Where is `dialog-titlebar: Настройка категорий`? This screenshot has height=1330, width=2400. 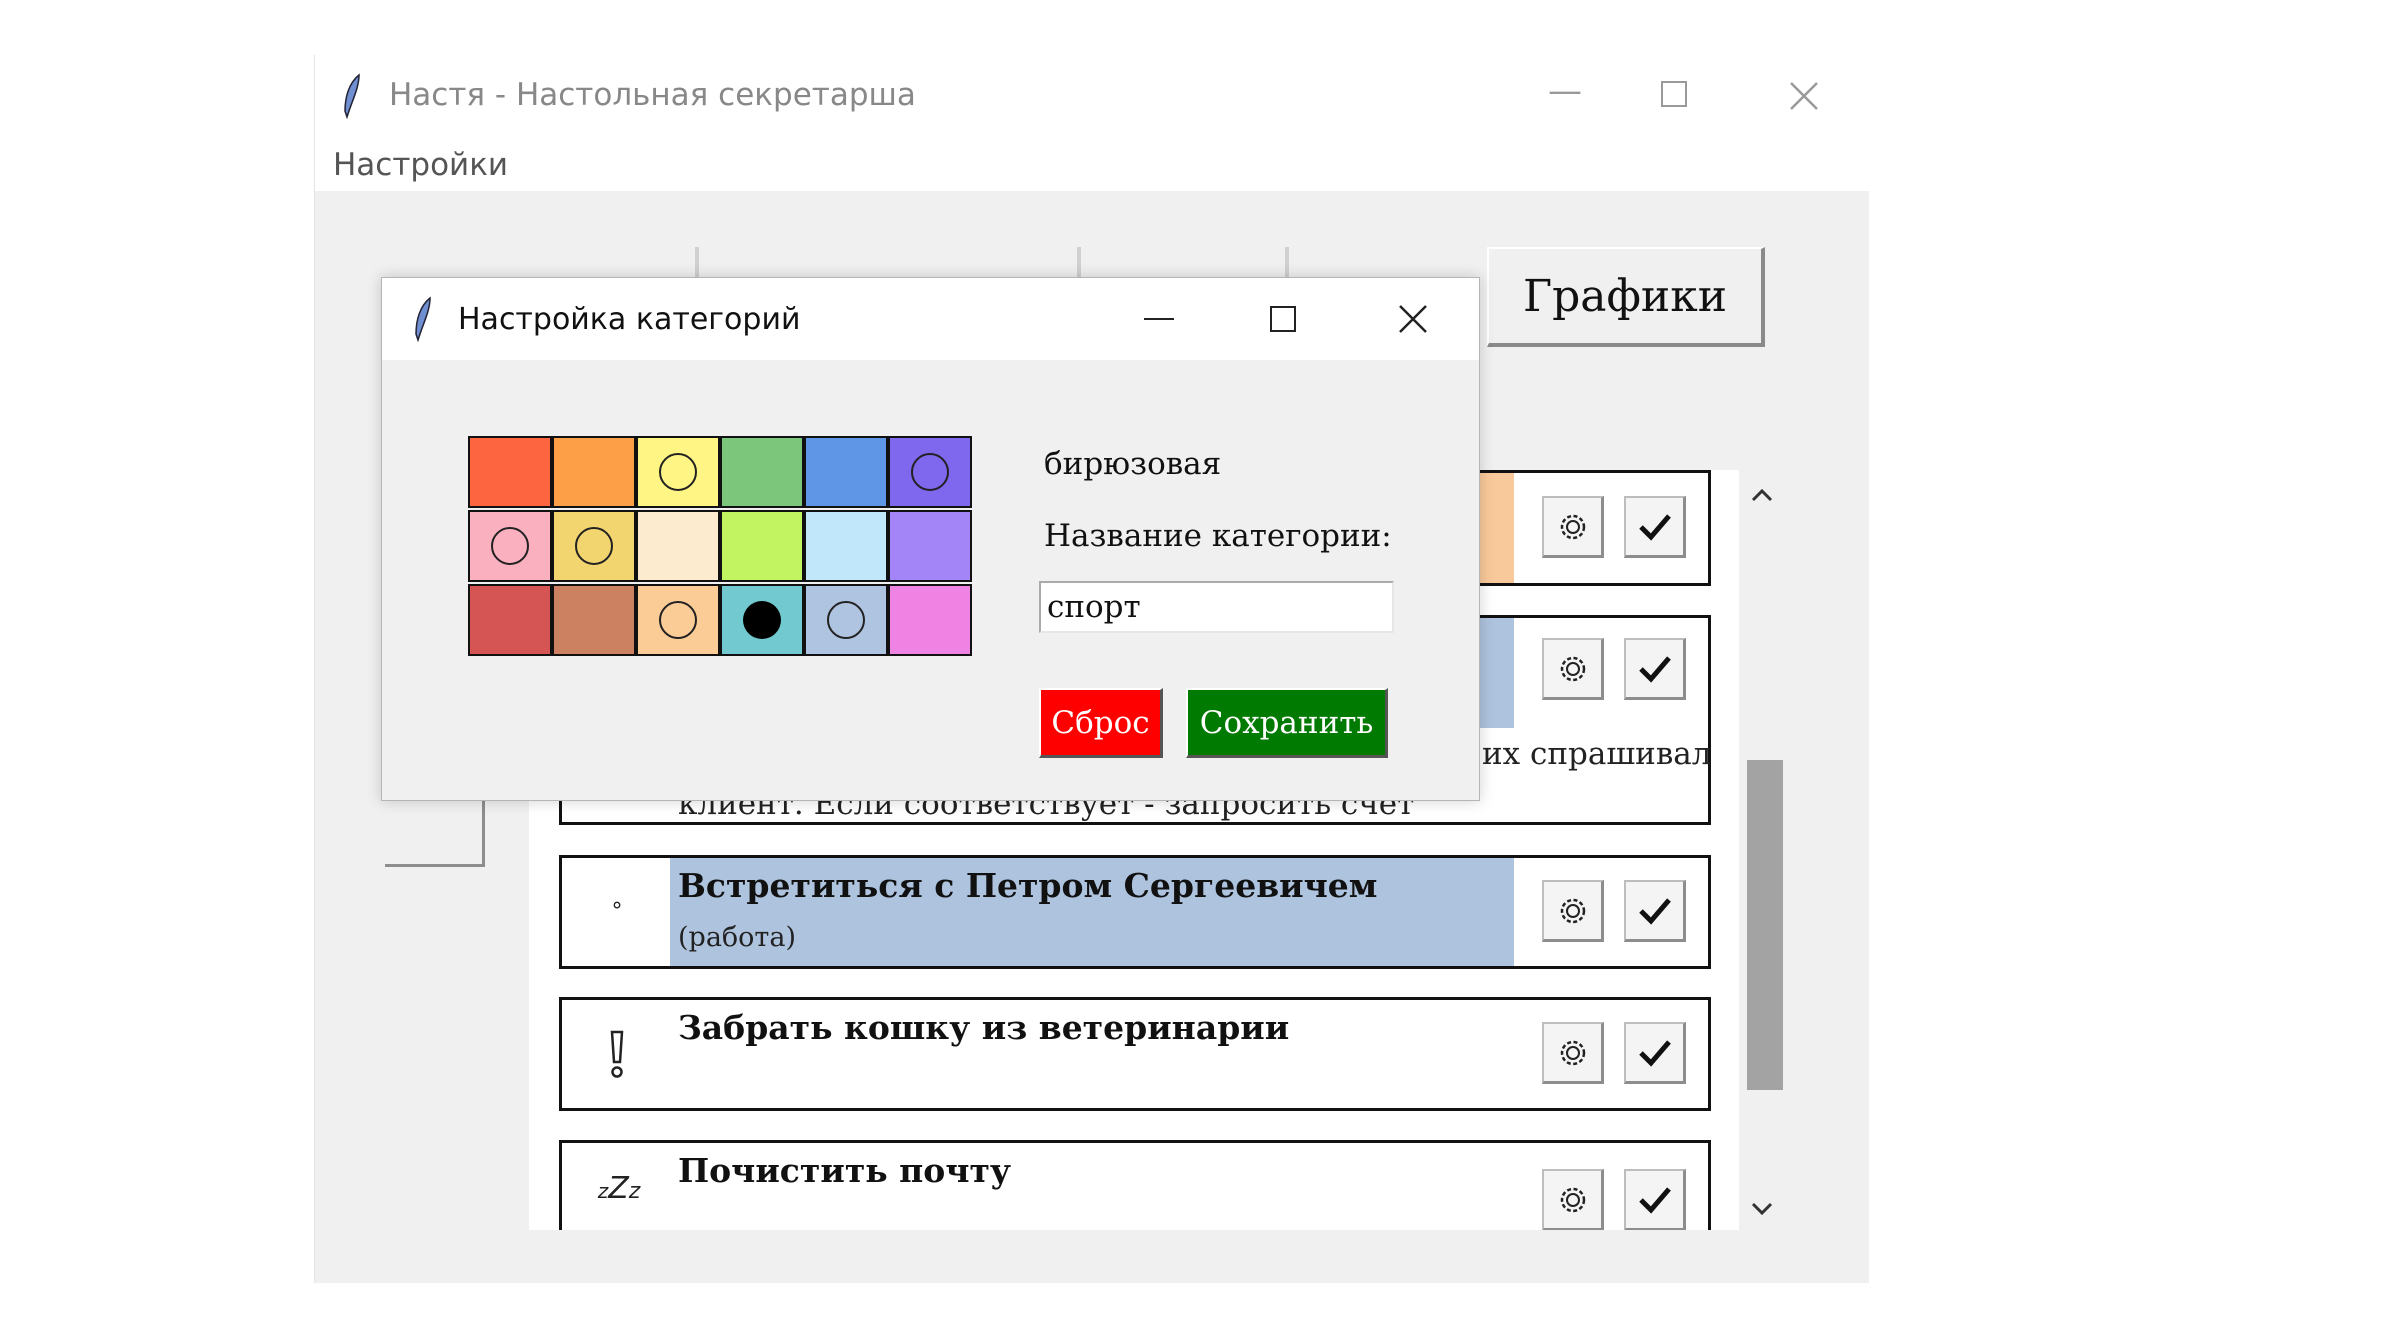
dialog-titlebar: Настройка категорий is located at coordinates (930, 319).